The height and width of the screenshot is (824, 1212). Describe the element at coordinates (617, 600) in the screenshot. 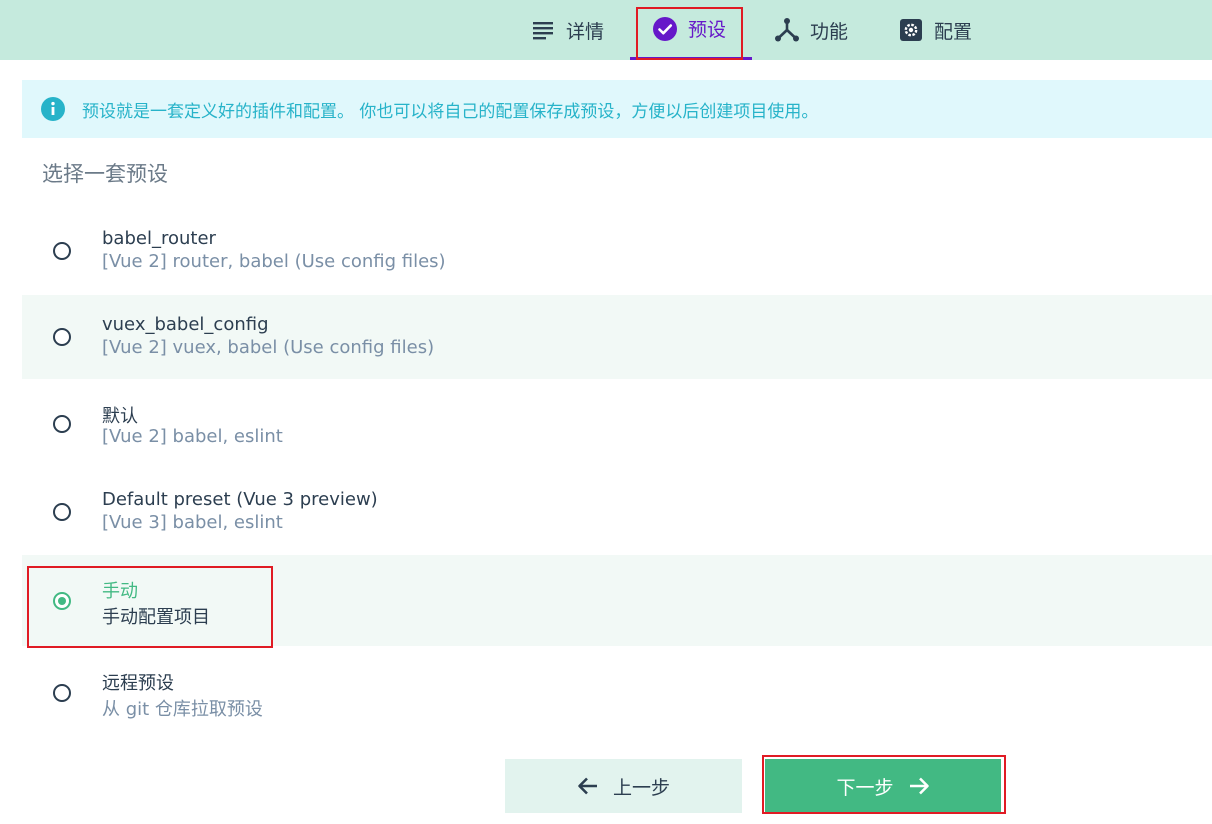

I see `preset-item-selected: 手动 手动配置项目` at that location.